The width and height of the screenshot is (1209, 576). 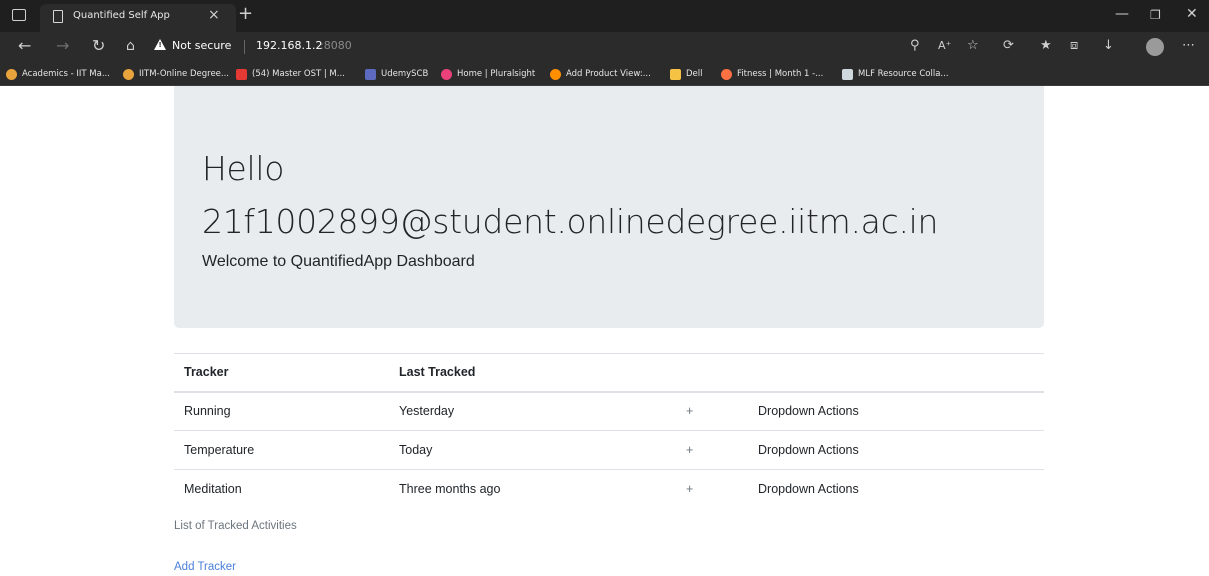 What do you see at coordinates (532, 489) in the screenshot?
I see `last-tracked: Three months ago` at bounding box center [532, 489].